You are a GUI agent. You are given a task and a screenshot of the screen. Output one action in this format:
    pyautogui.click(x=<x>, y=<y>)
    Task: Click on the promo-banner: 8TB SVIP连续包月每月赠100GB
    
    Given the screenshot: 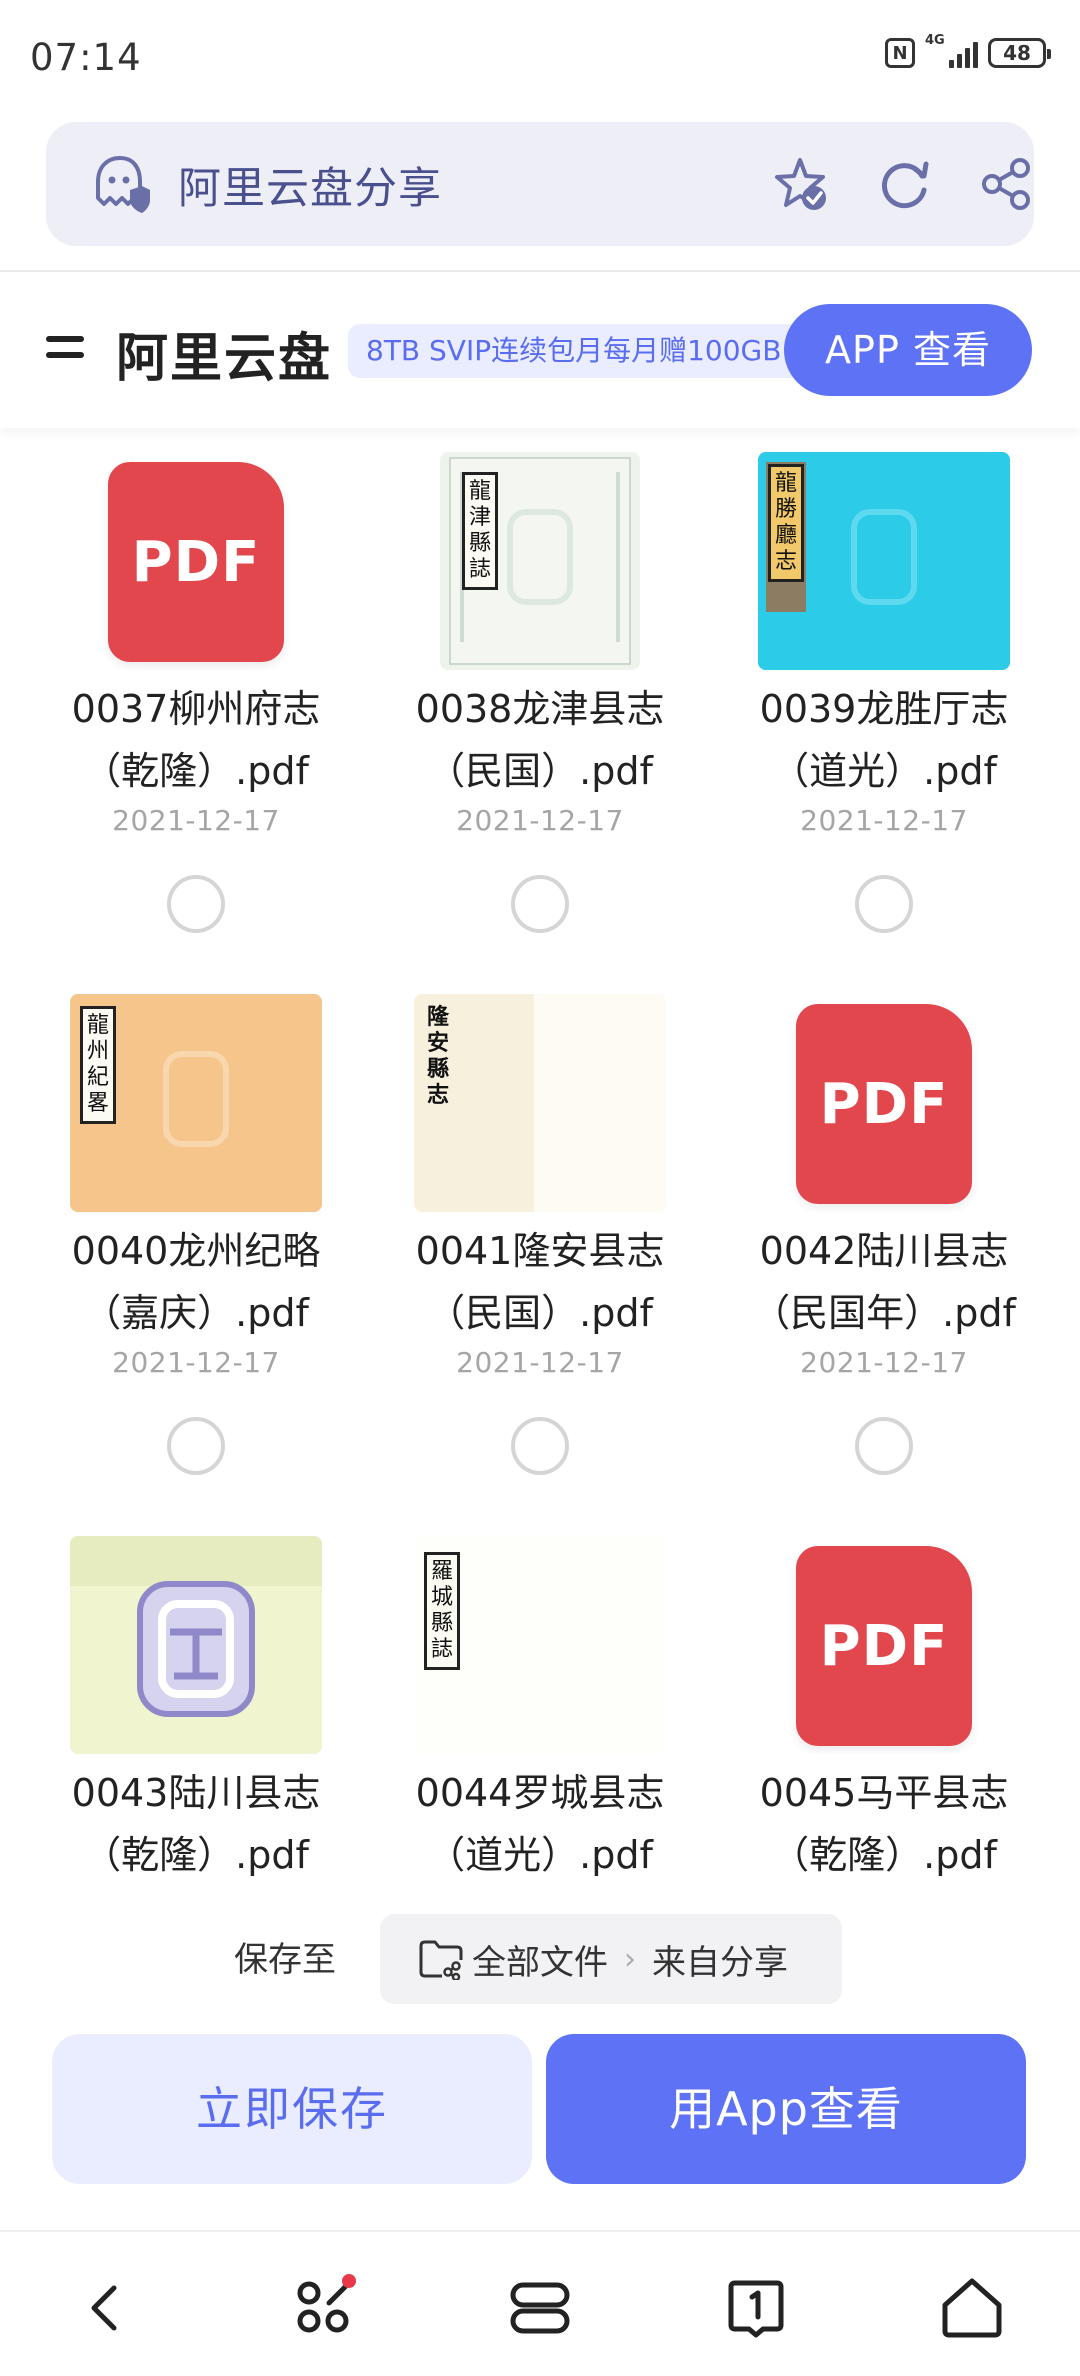 What is the action you would take?
    pyautogui.click(x=578, y=351)
    